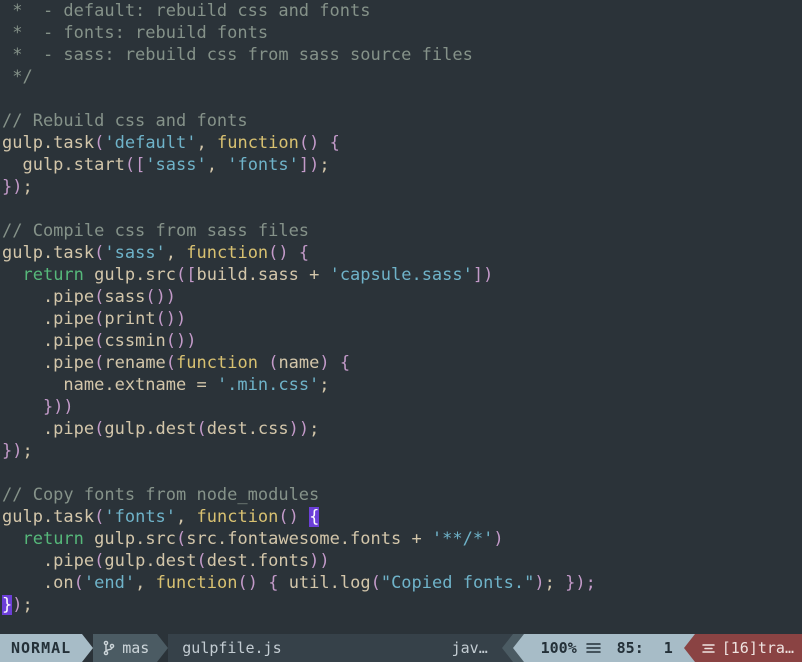 Image resolution: width=802 pixels, height=662 pixels. I want to click on status-branch: mas, so click(125, 648).